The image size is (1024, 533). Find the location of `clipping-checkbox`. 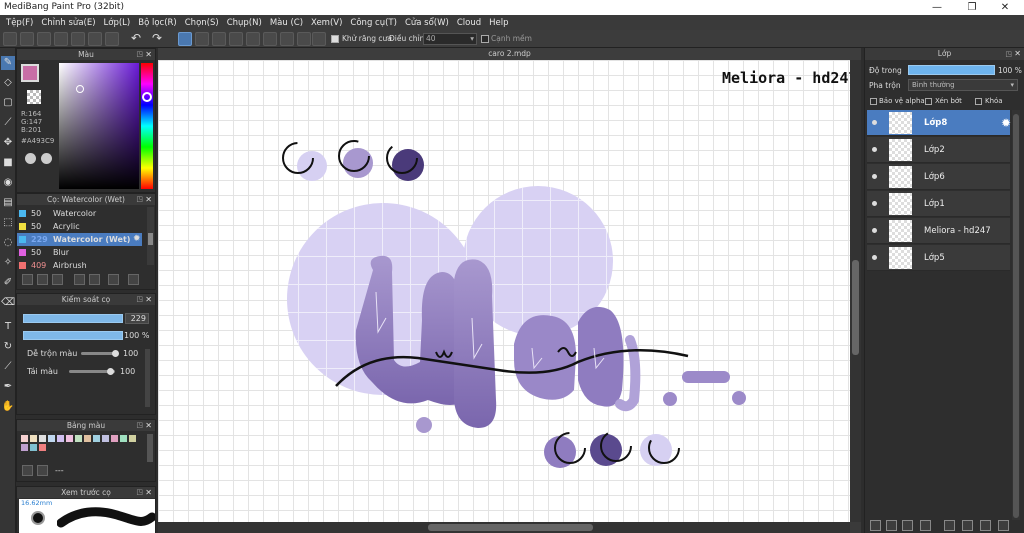

clipping-checkbox is located at coordinates (928, 101).